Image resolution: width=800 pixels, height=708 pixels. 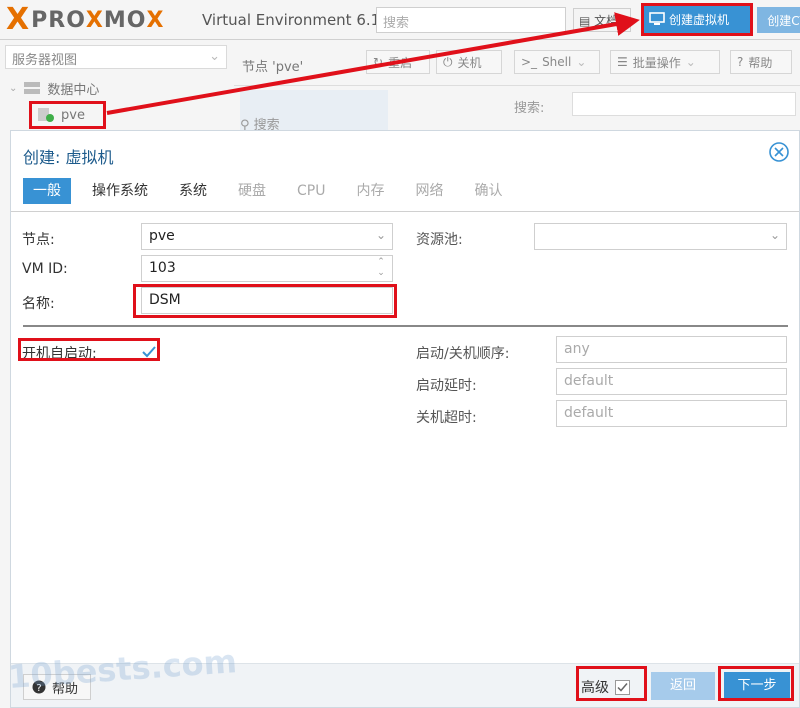 I want to click on advanced-label: 高级, so click(x=595, y=688).